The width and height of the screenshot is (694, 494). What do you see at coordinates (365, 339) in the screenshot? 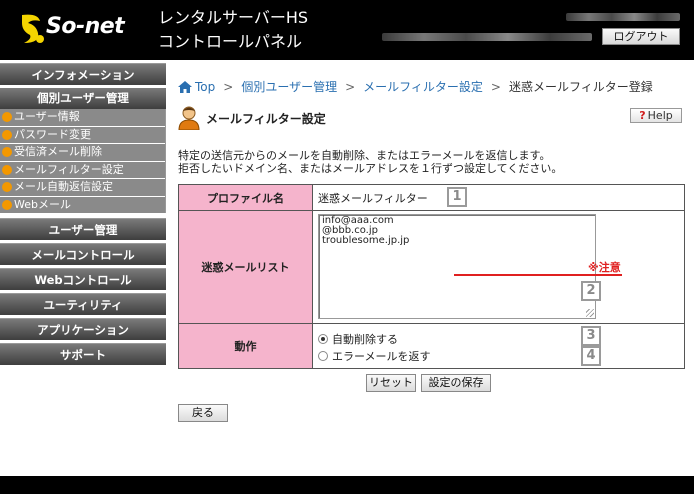
I see `option-auto-delete-label: 自動削除する` at bounding box center [365, 339].